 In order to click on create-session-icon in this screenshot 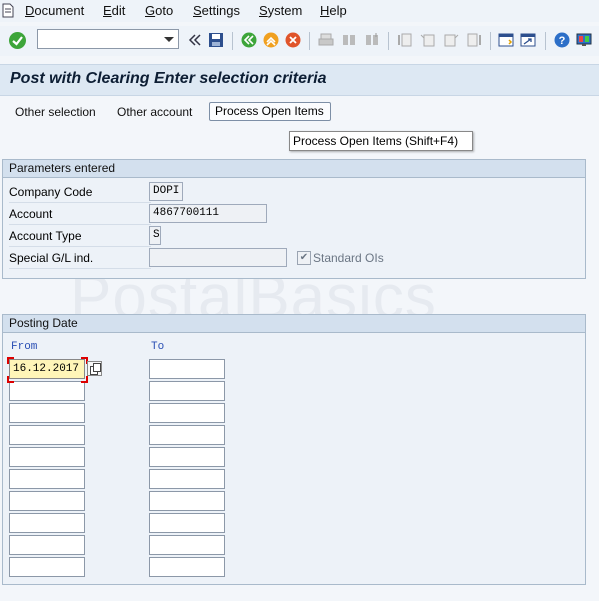, I will do `click(506, 40)`.